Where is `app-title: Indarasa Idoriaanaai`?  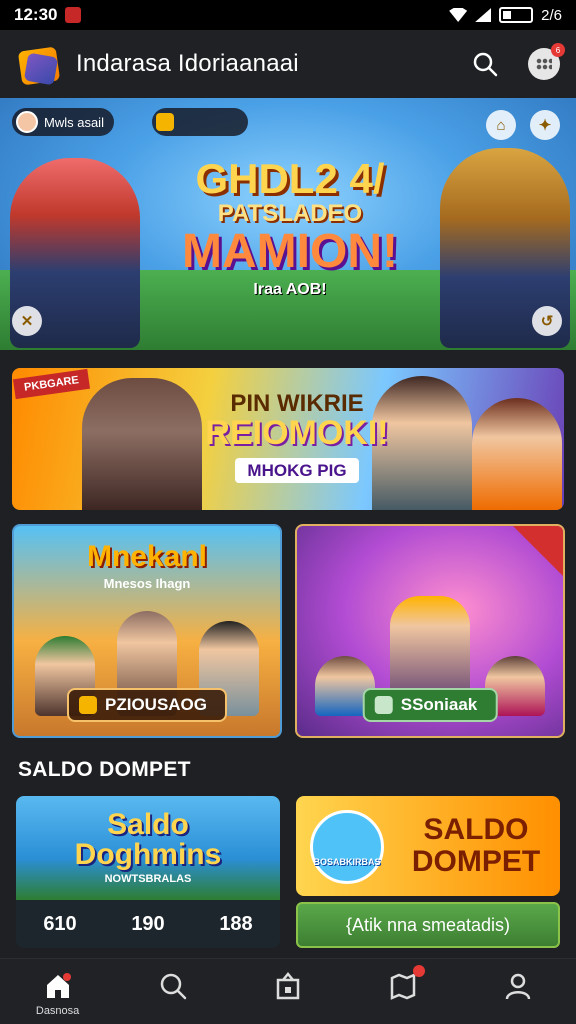
app-title: Indarasa Idoriaanaai is located at coordinates (187, 63).